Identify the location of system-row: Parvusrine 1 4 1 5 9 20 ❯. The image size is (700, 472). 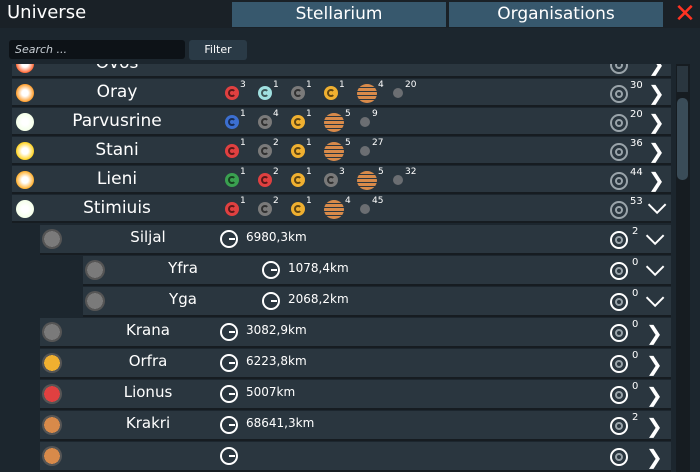
(341, 122).